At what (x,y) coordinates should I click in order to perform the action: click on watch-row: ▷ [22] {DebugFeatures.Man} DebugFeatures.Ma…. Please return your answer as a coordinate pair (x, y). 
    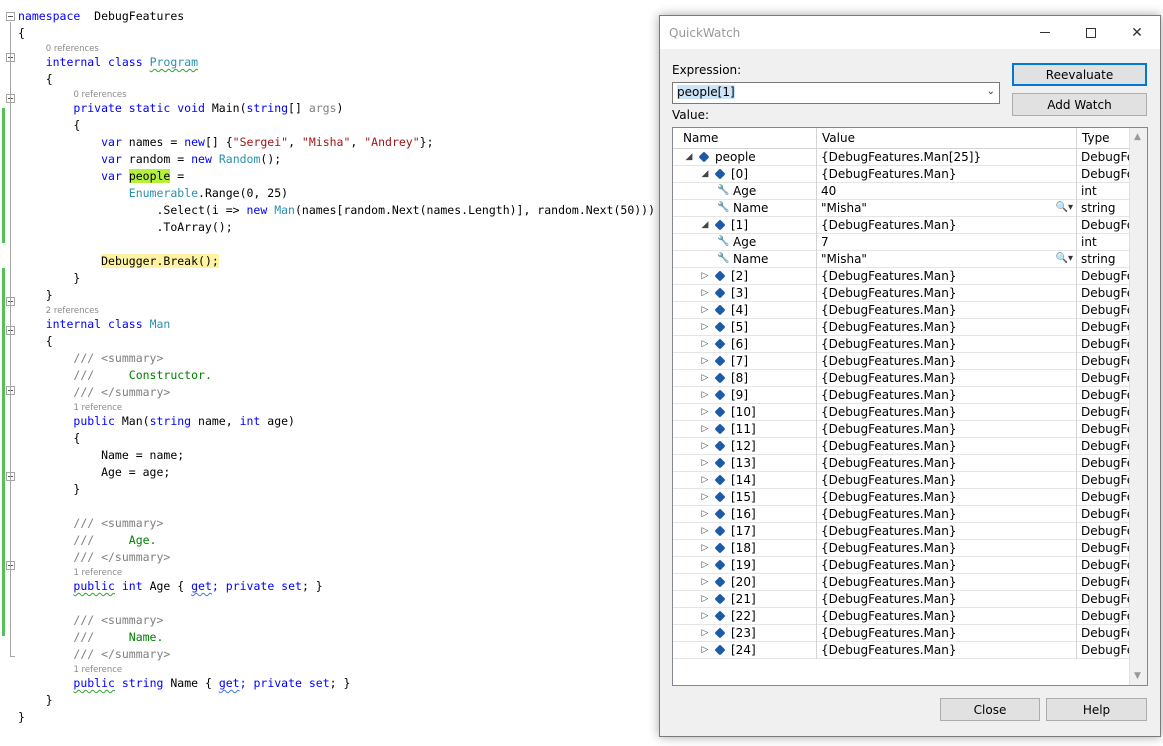
    Looking at the image, I should click on (901, 616).